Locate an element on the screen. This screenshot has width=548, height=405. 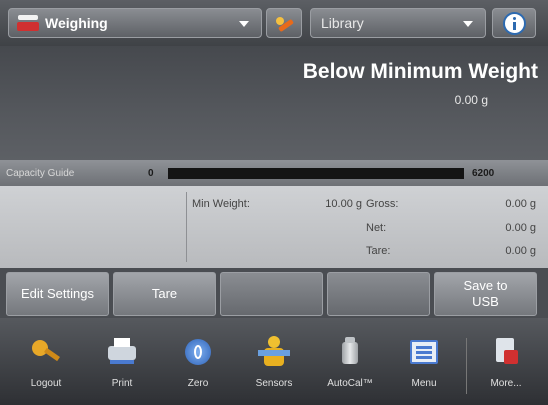
nav-zero: Zero is located at coordinates (198, 361).